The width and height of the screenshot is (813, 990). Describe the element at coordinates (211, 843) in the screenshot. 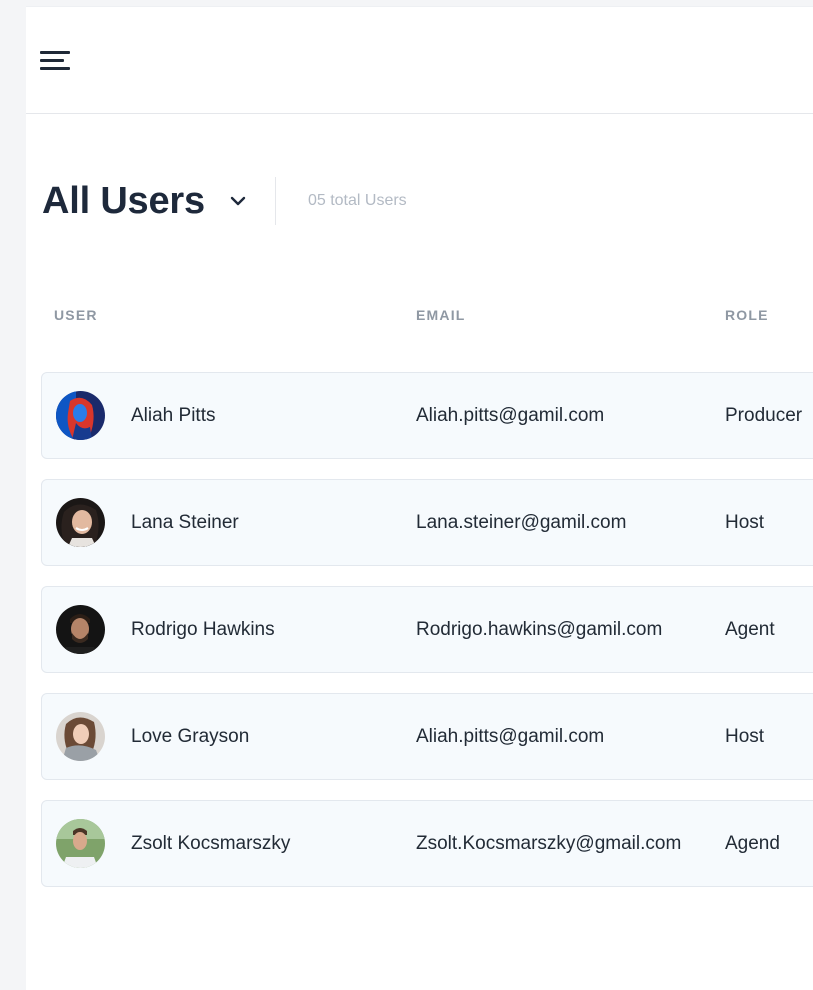

I see `user-name: Zsolt Kocsmarszky` at that location.